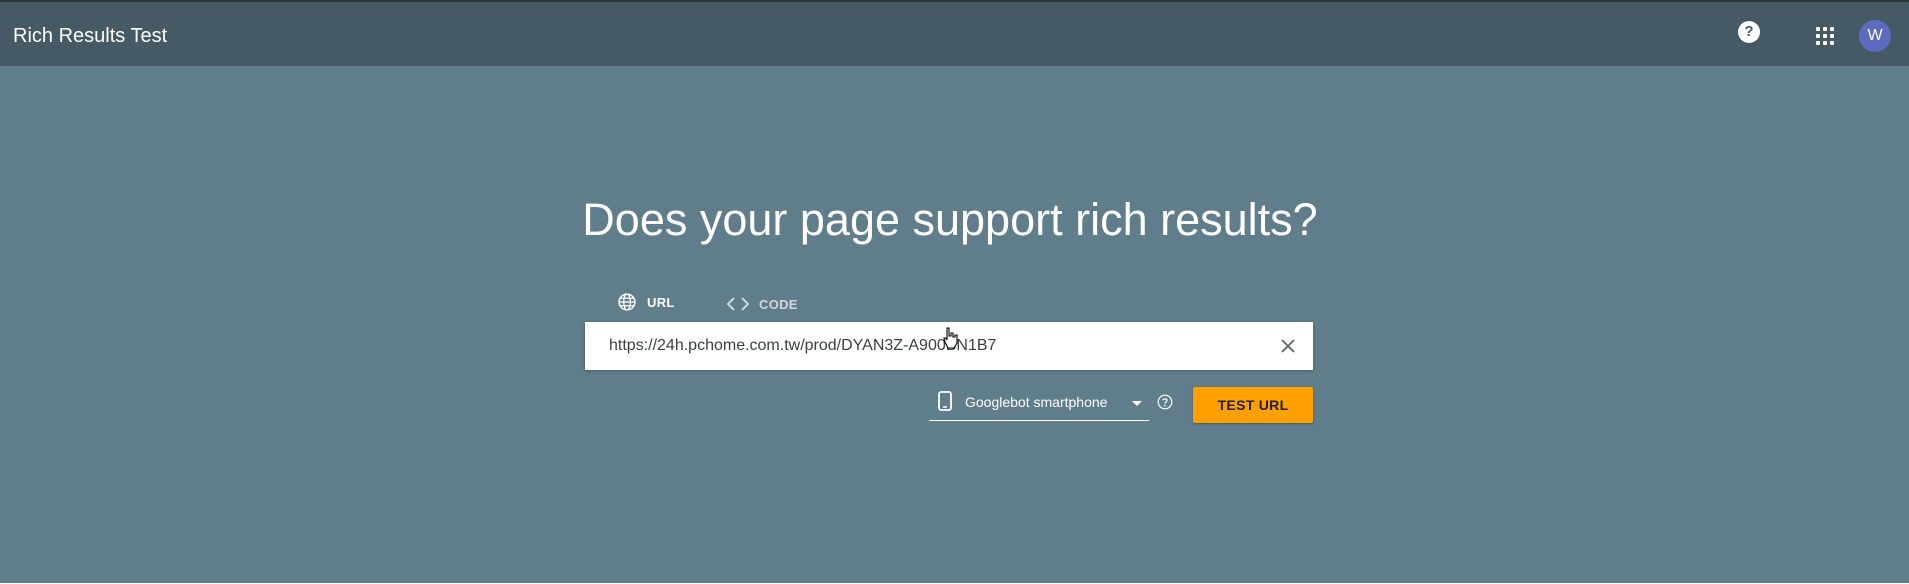  I want to click on close-icon, so click(1288, 346).